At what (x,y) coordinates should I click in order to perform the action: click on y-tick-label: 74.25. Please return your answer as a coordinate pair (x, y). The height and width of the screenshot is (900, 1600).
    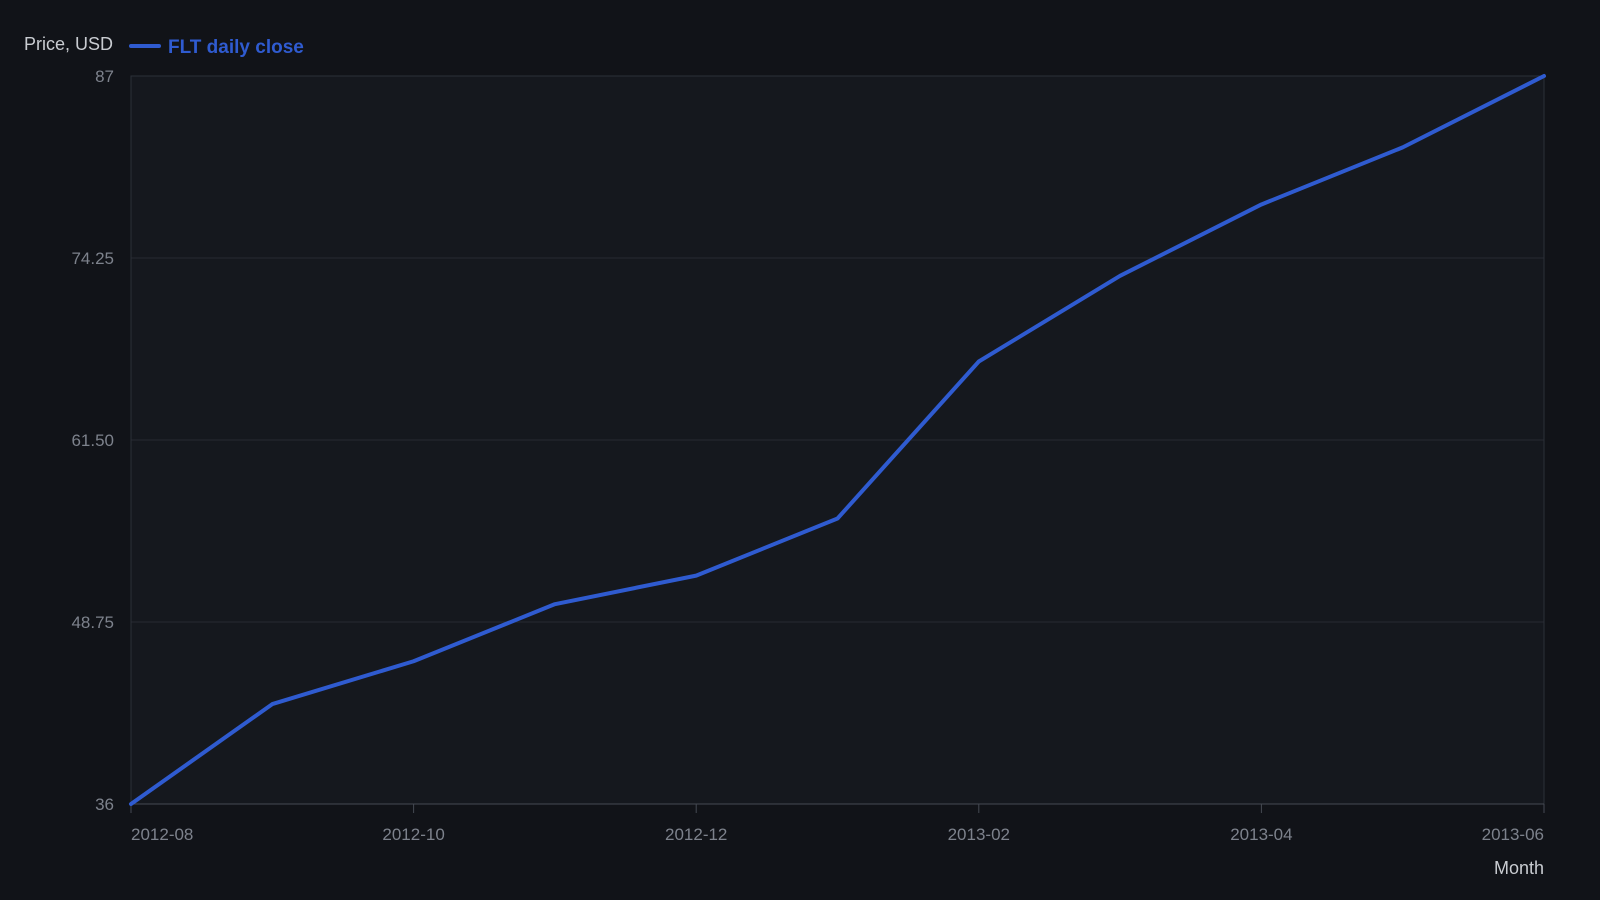
    Looking at the image, I should click on (92, 258).